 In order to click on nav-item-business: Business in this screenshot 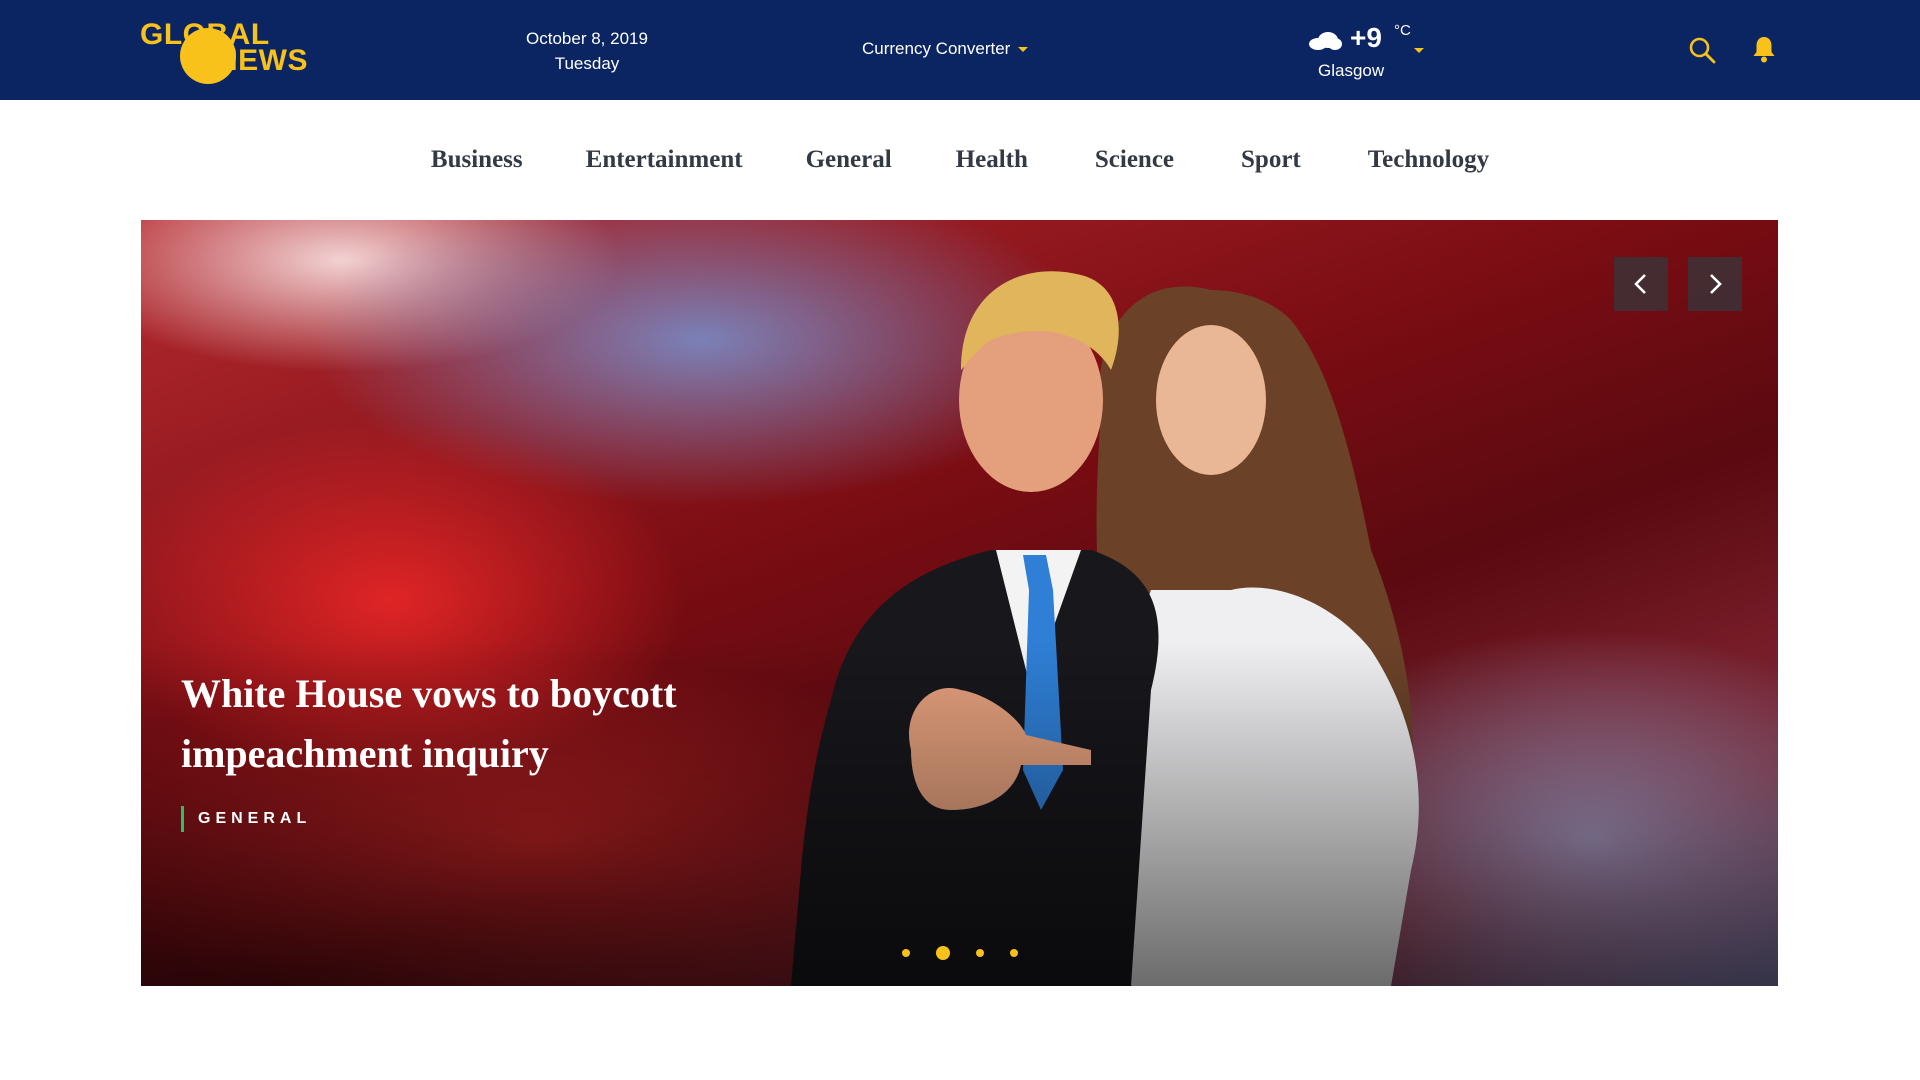, I will do `click(477, 160)`.